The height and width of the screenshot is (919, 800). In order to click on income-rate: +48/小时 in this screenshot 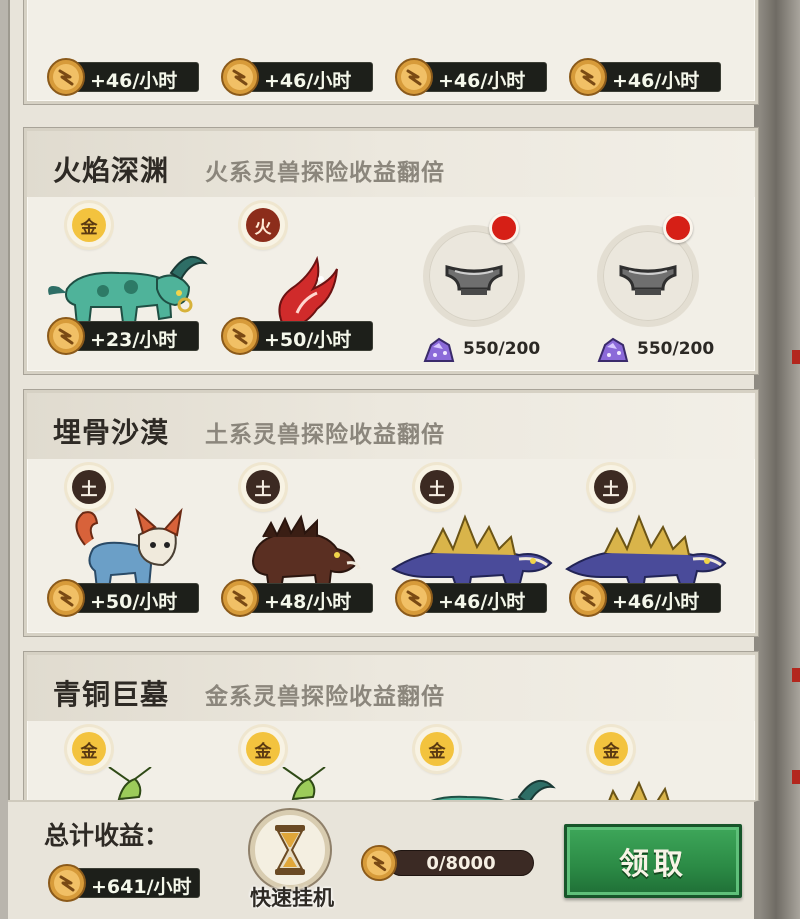, I will do `click(297, 598)`.